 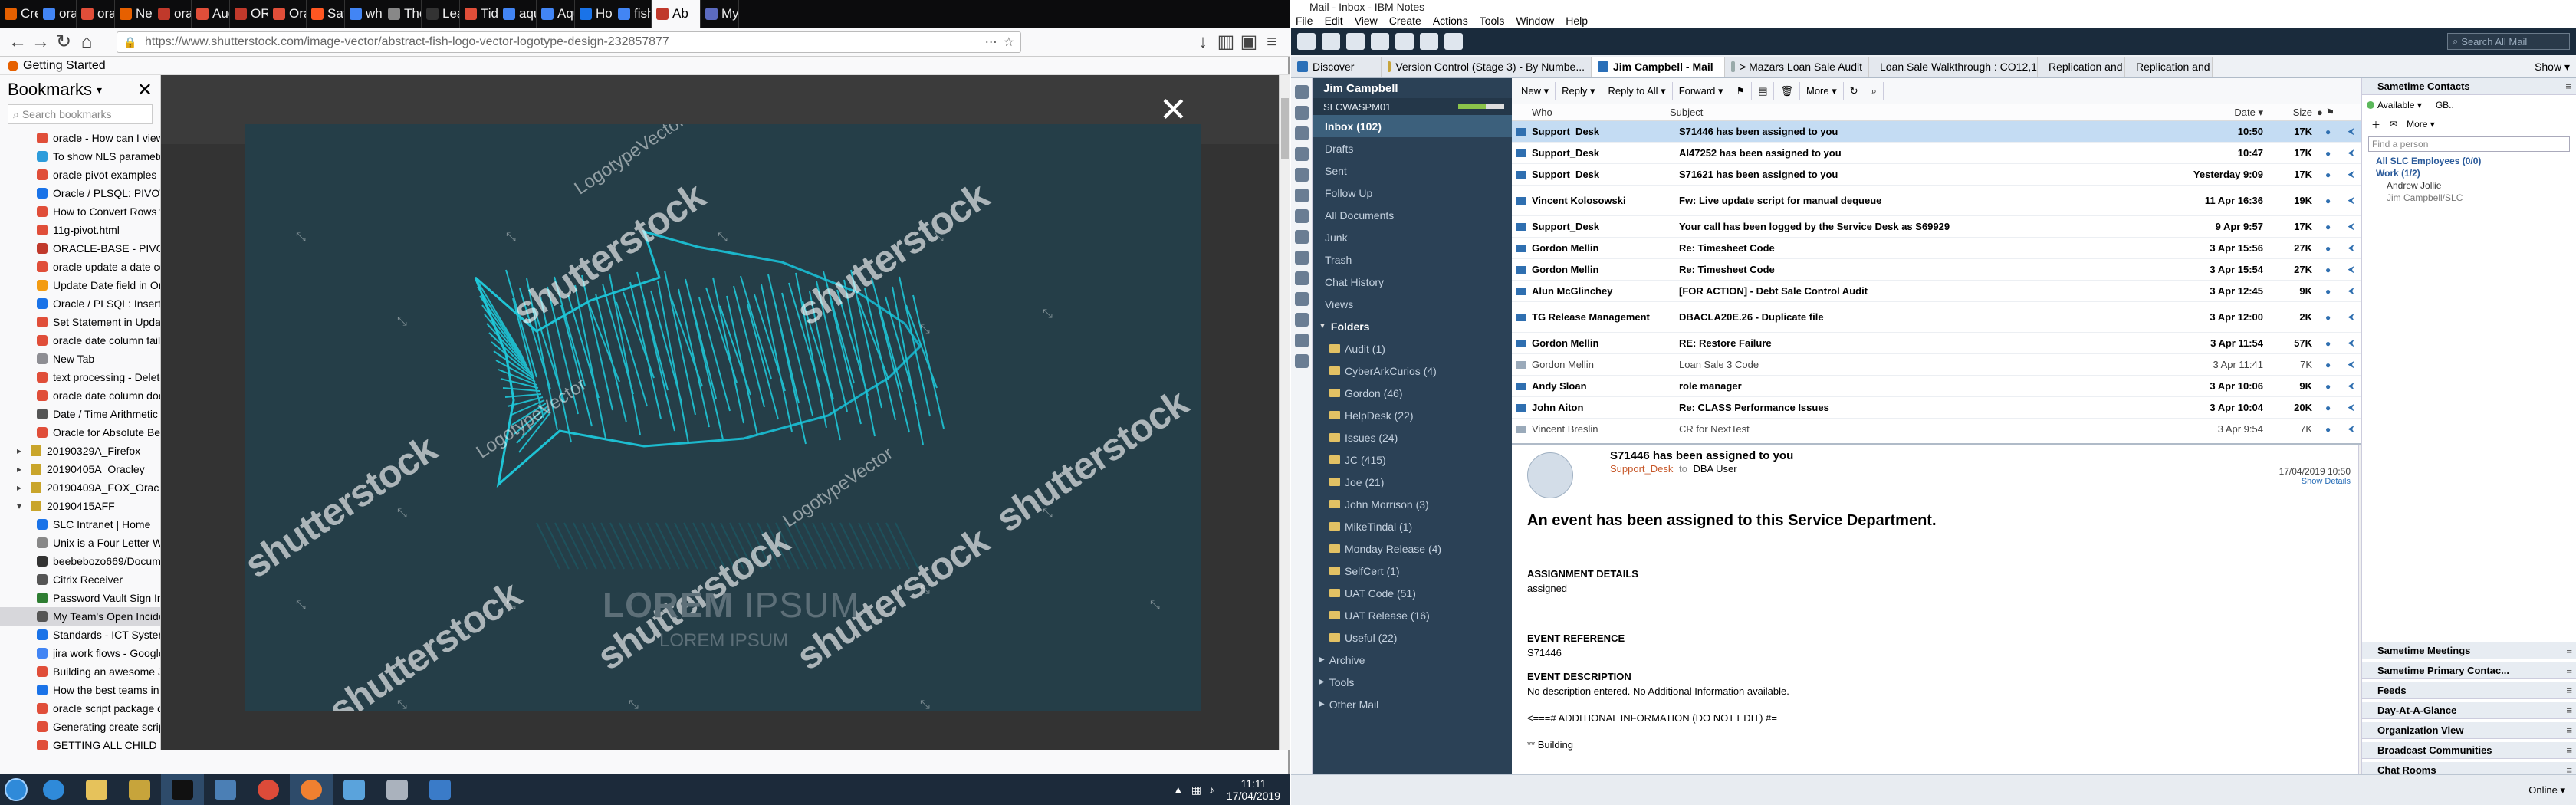 I want to click on col-size: Size, so click(x=2294, y=113).